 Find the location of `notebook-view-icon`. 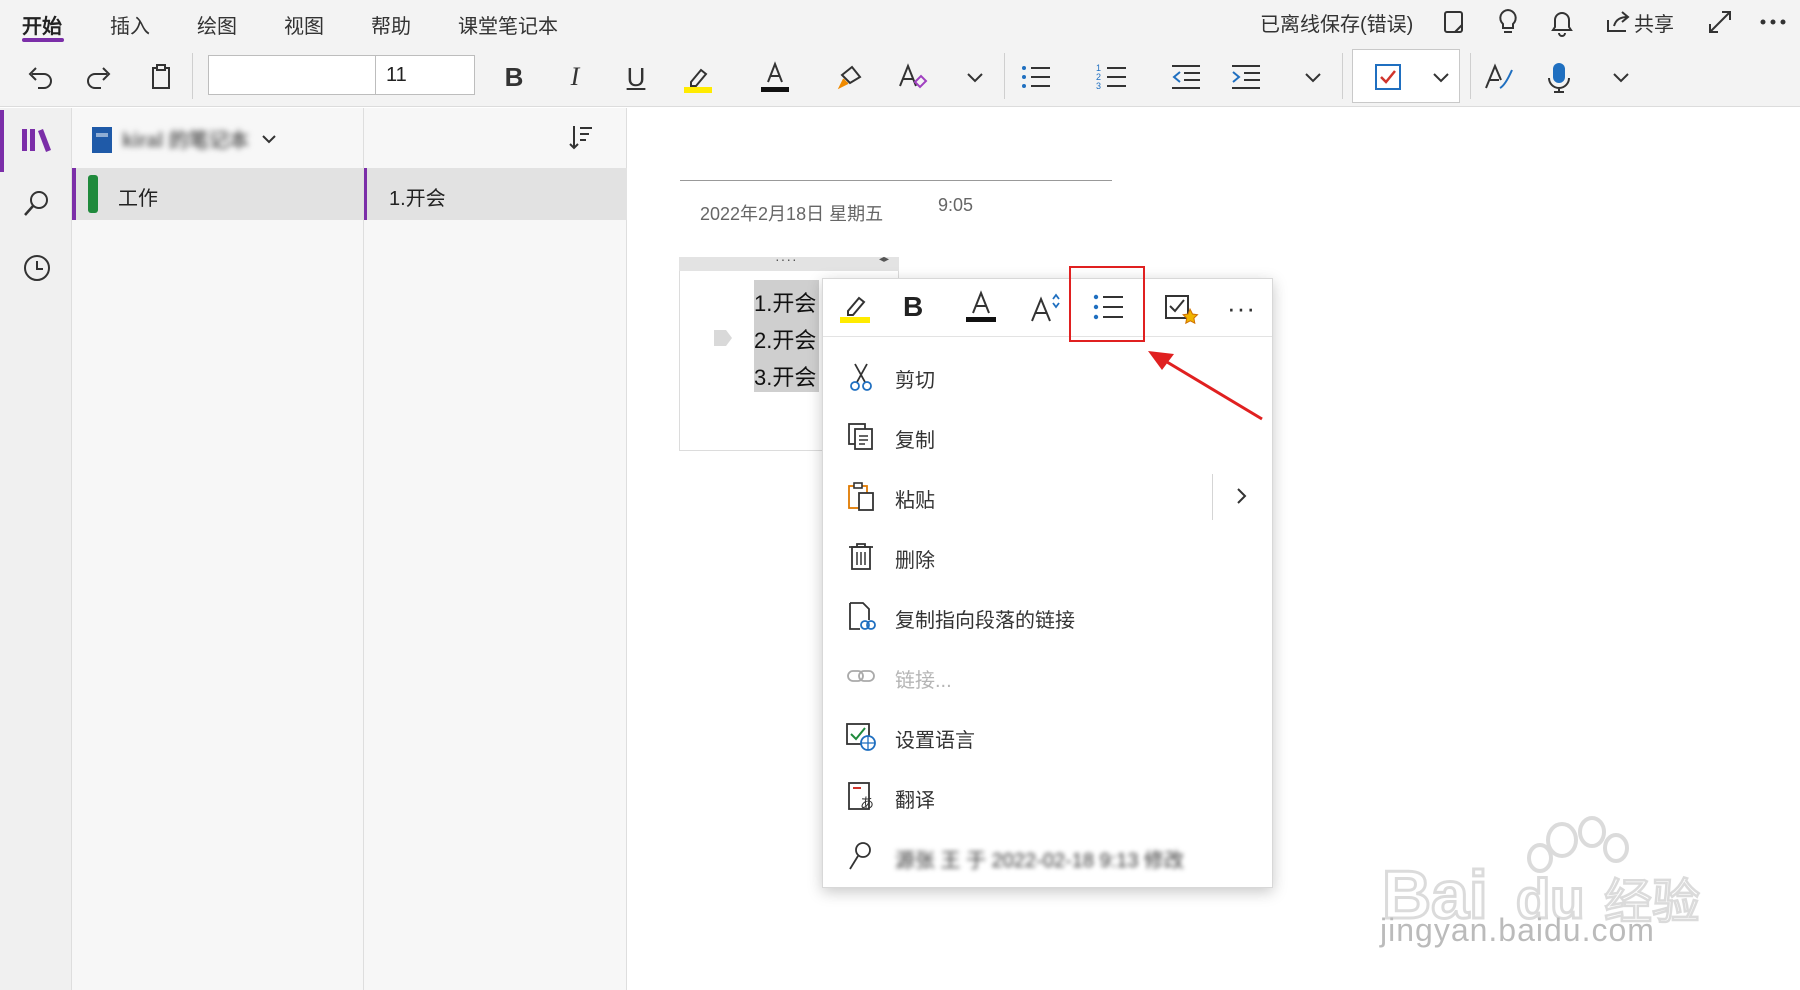

notebook-view-icon is located at coordinates (1454, 22).